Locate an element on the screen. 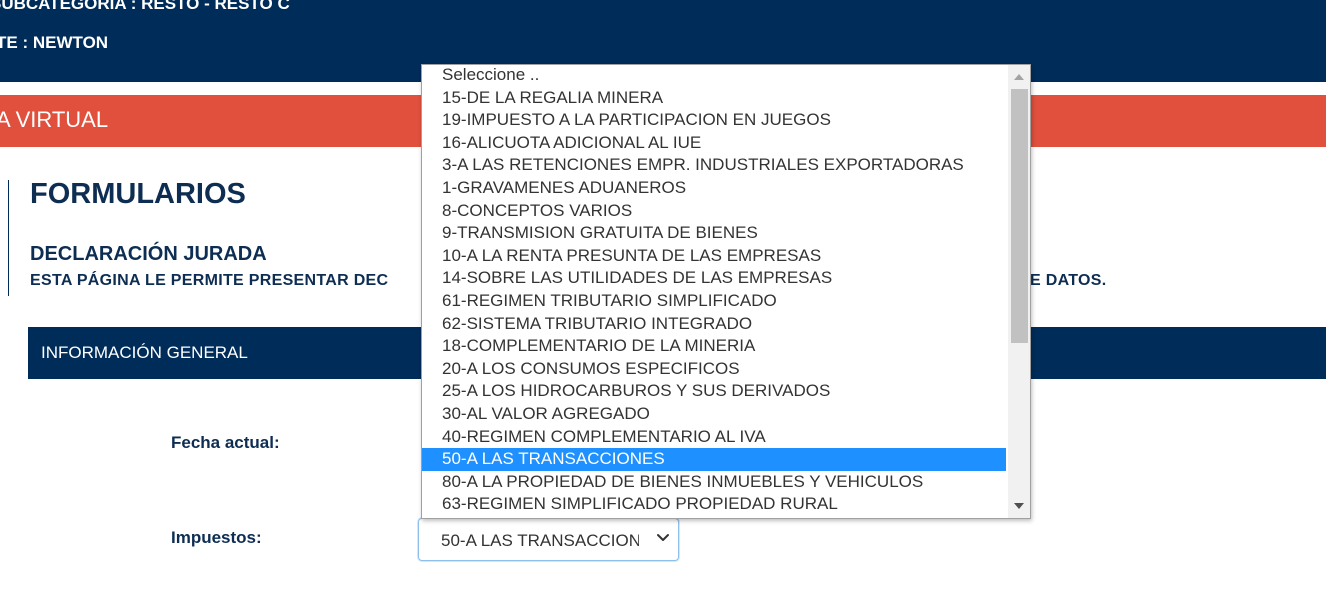  dropdown-option: 30-AL VALOR AGREGADO is located at coordinates (714, 414).